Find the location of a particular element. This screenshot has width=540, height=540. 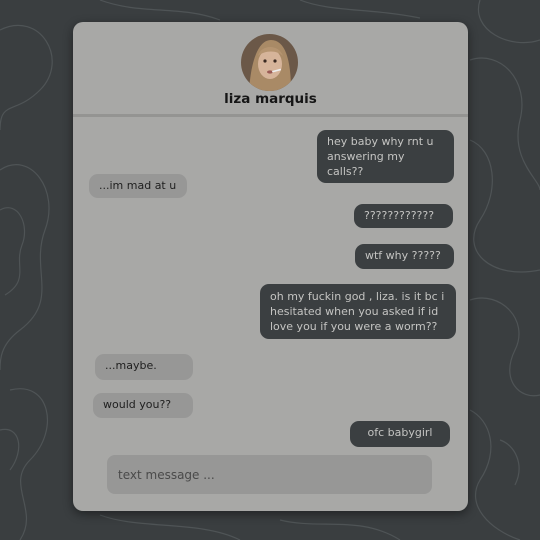

contact-name: liza marquis is located at coordinates (270, 99).